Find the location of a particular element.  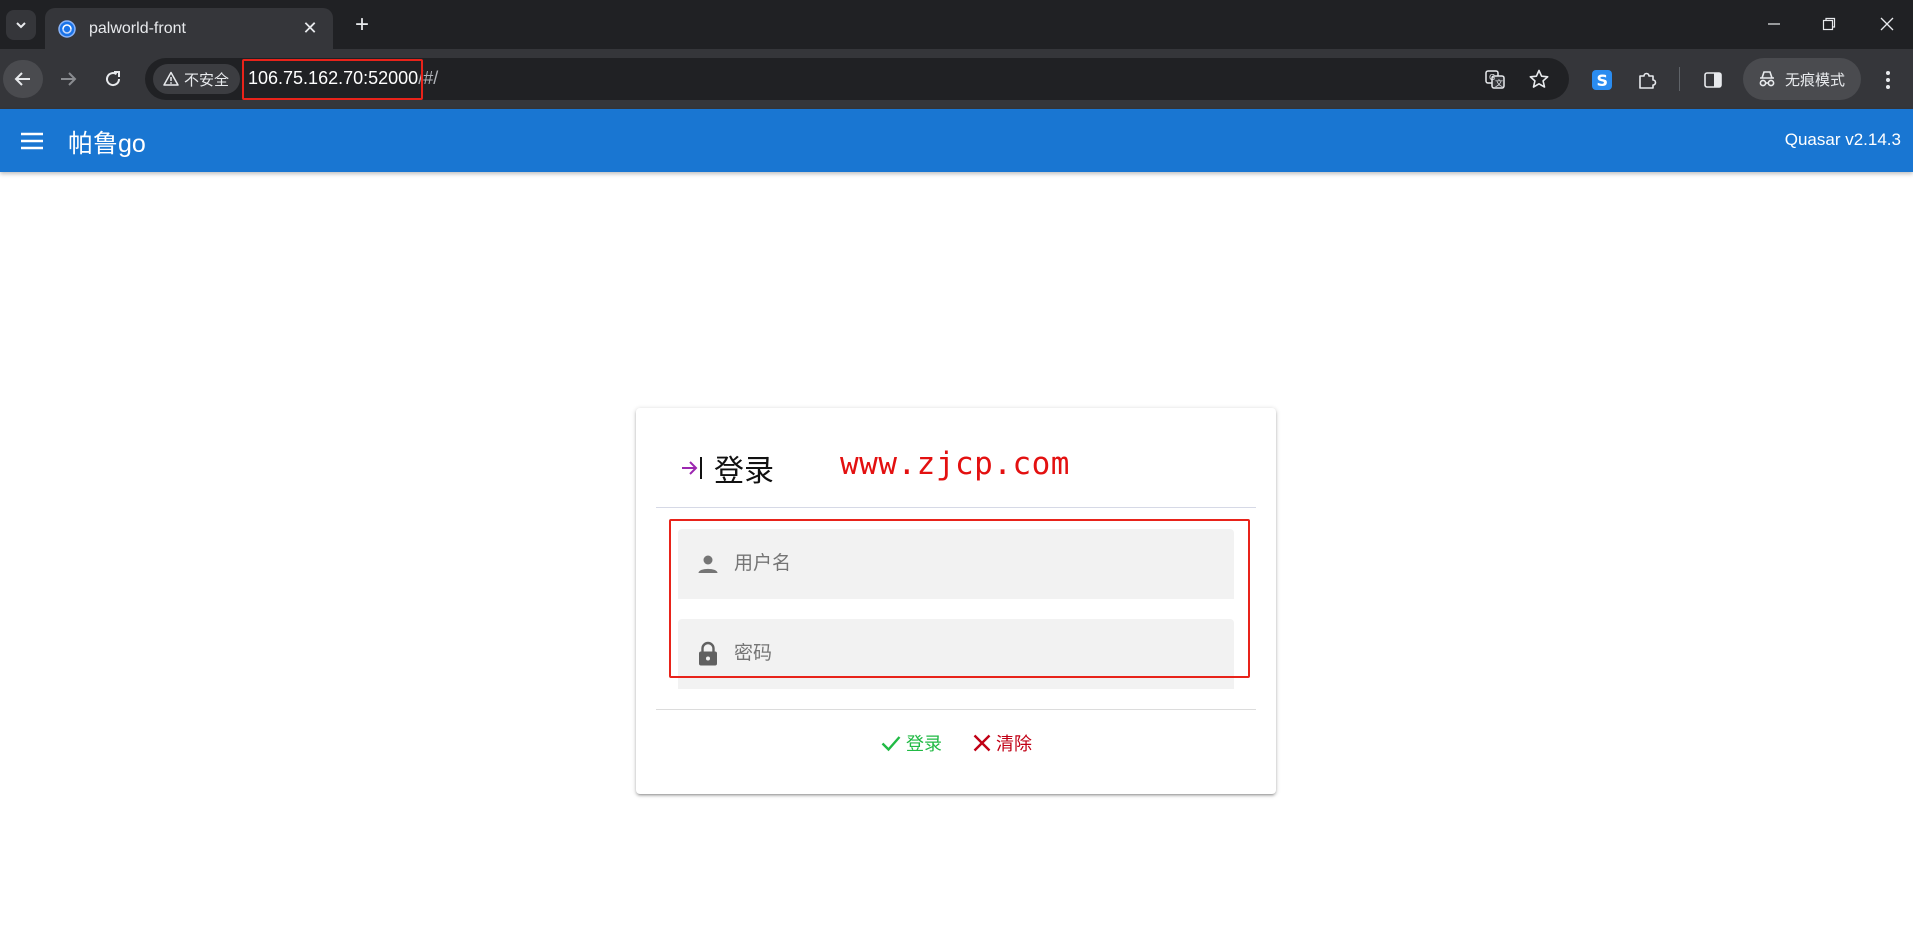

side-panel-icon is located at coordinates (1713, 80).